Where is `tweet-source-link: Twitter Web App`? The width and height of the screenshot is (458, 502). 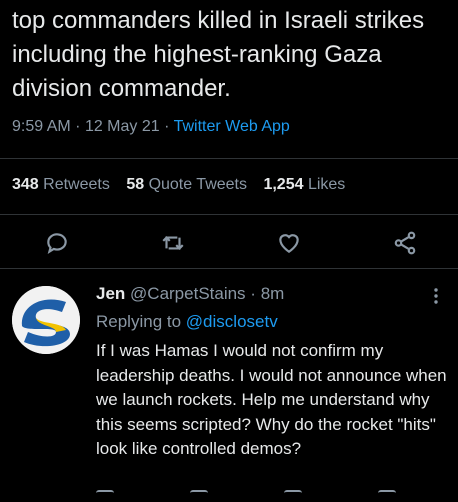
tweet-source-link: Twitter Web App is located at coordinates (232, 126).